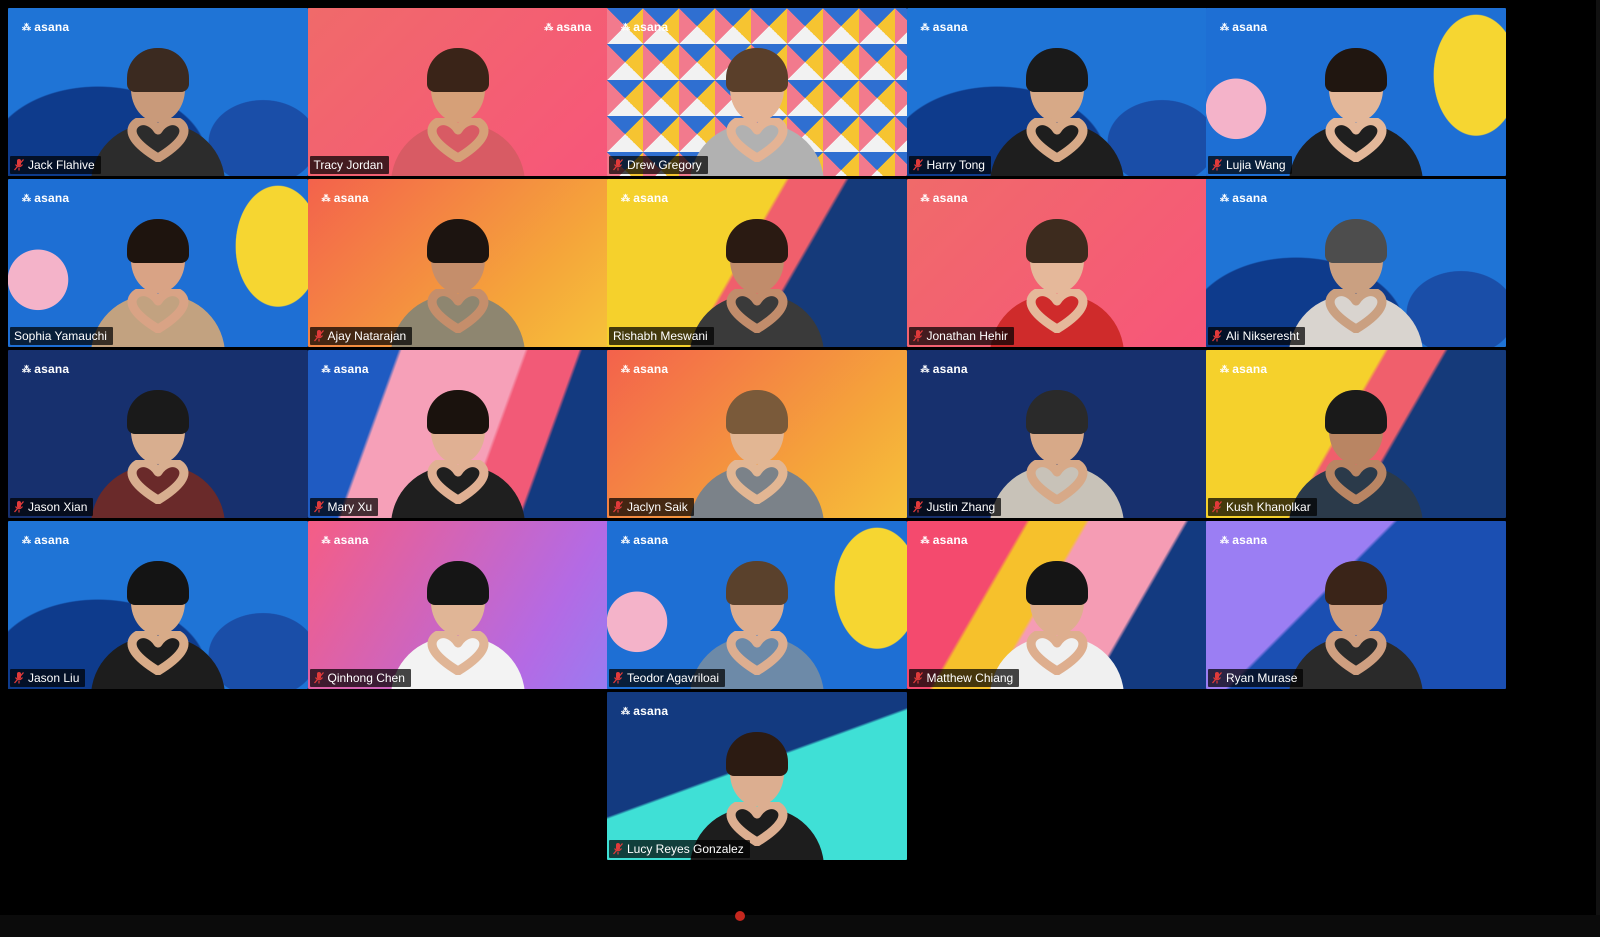 The height and width of the screenshot is (937, 1600). I want to click on participant-name-tag: Ryan Murase, so click(1256, 678).